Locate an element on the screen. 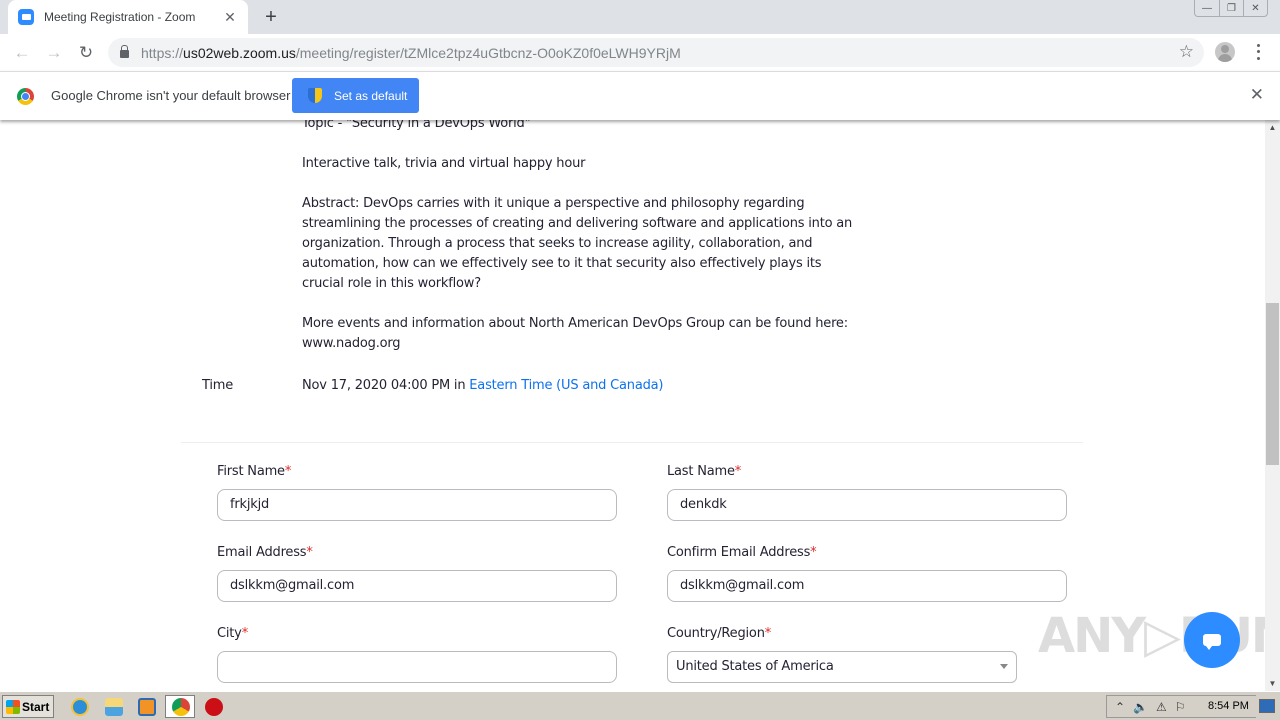  set-as-default-button: Set as default is located at coordinates (355, 95).